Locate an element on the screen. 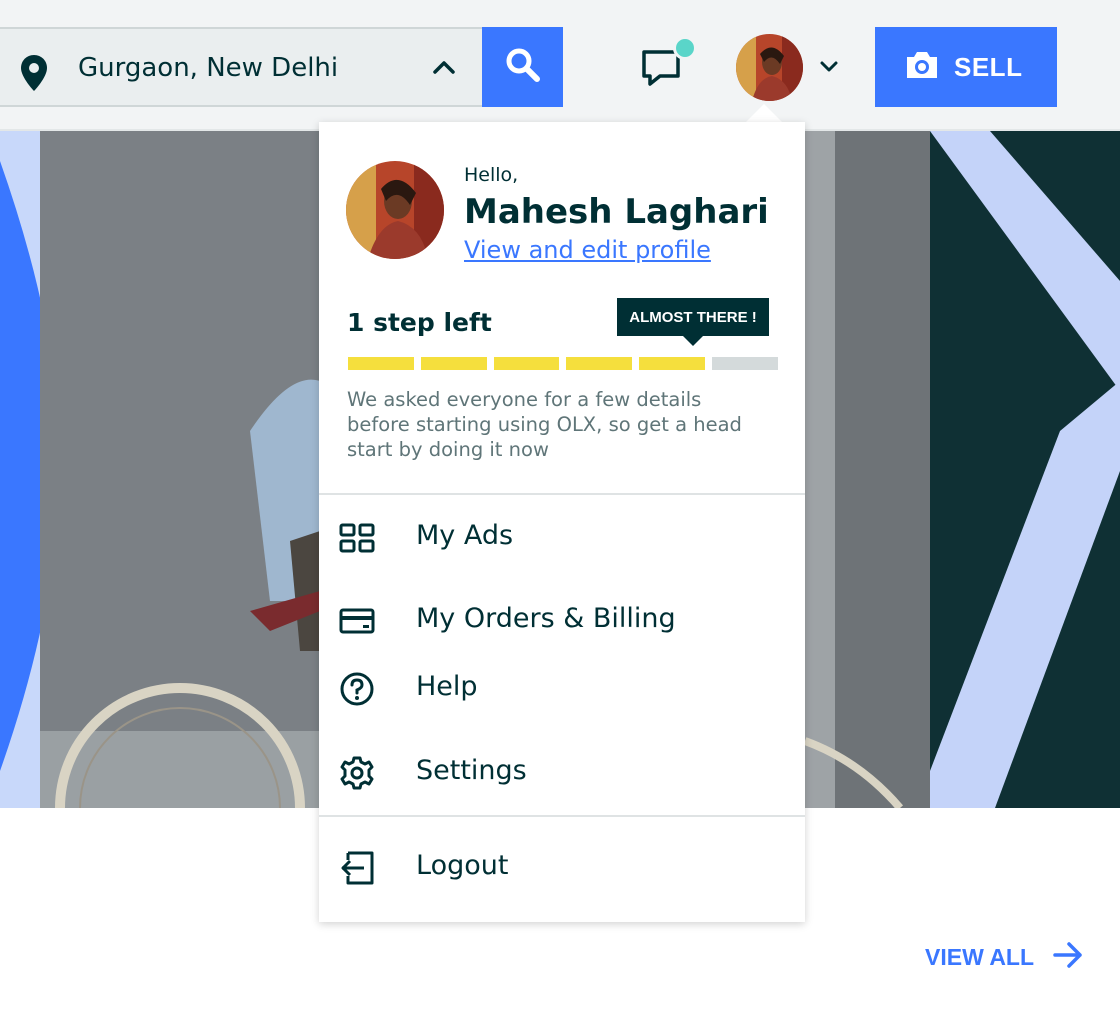 This screenshot has width=1120, height=1018. menu-item-help: Help is located at coordinates (562, 687).